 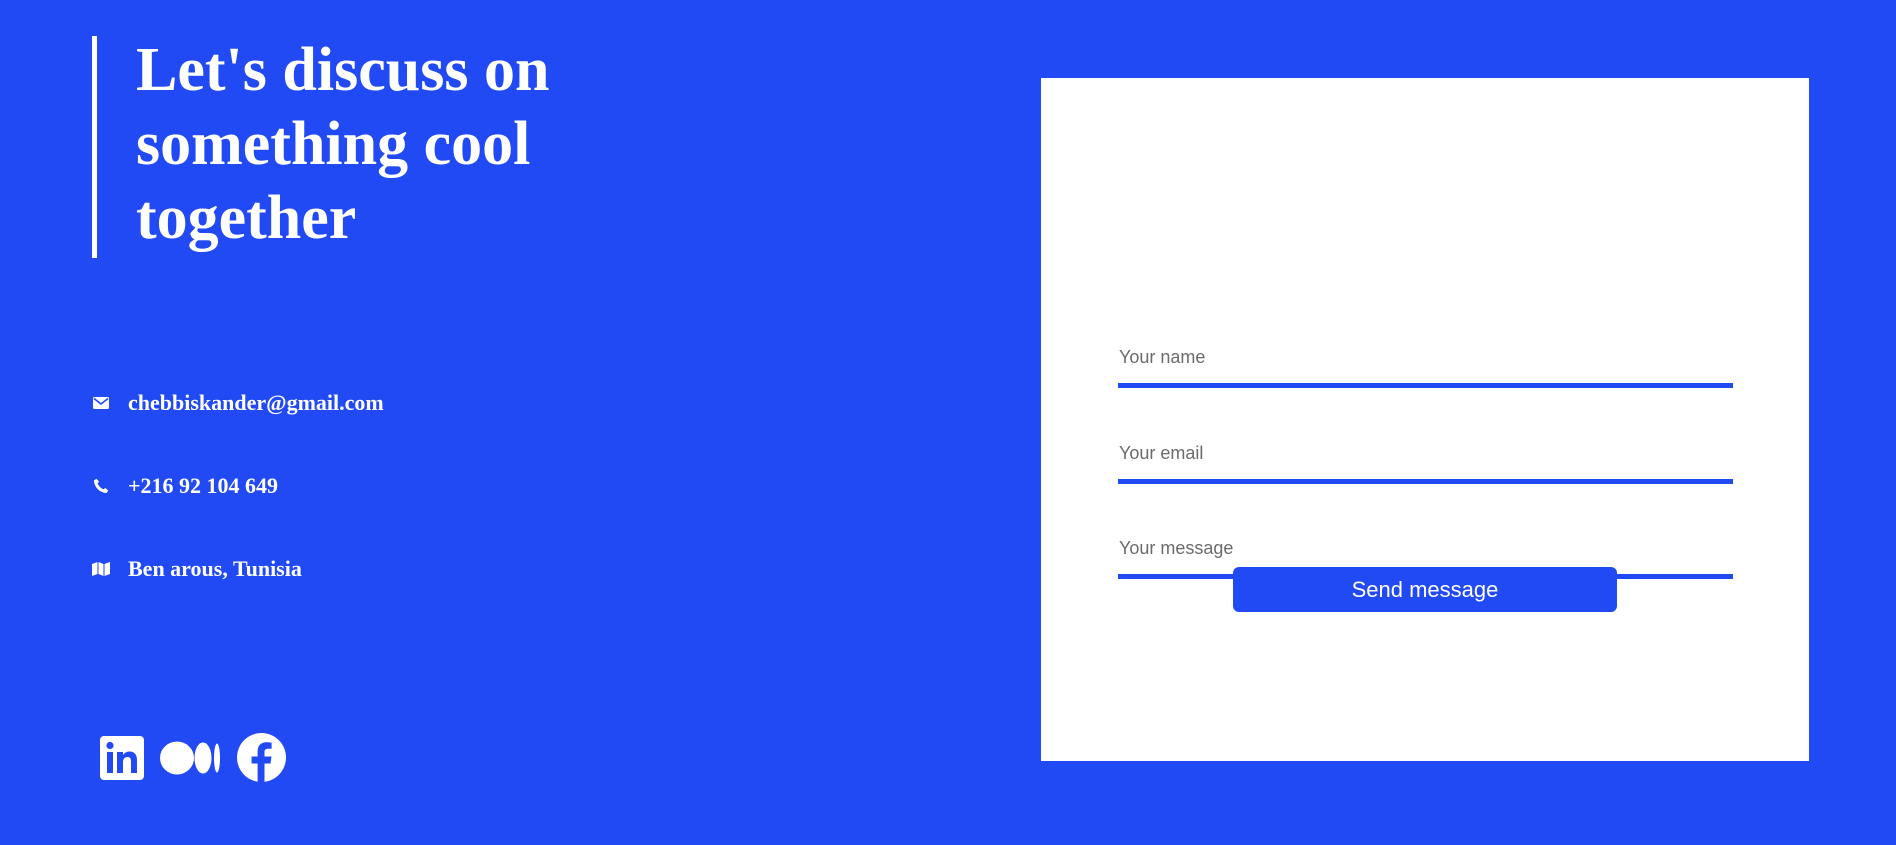 I want to click on contact-location-text: Ben arous, Tunisia, so click(x=215, y=568).